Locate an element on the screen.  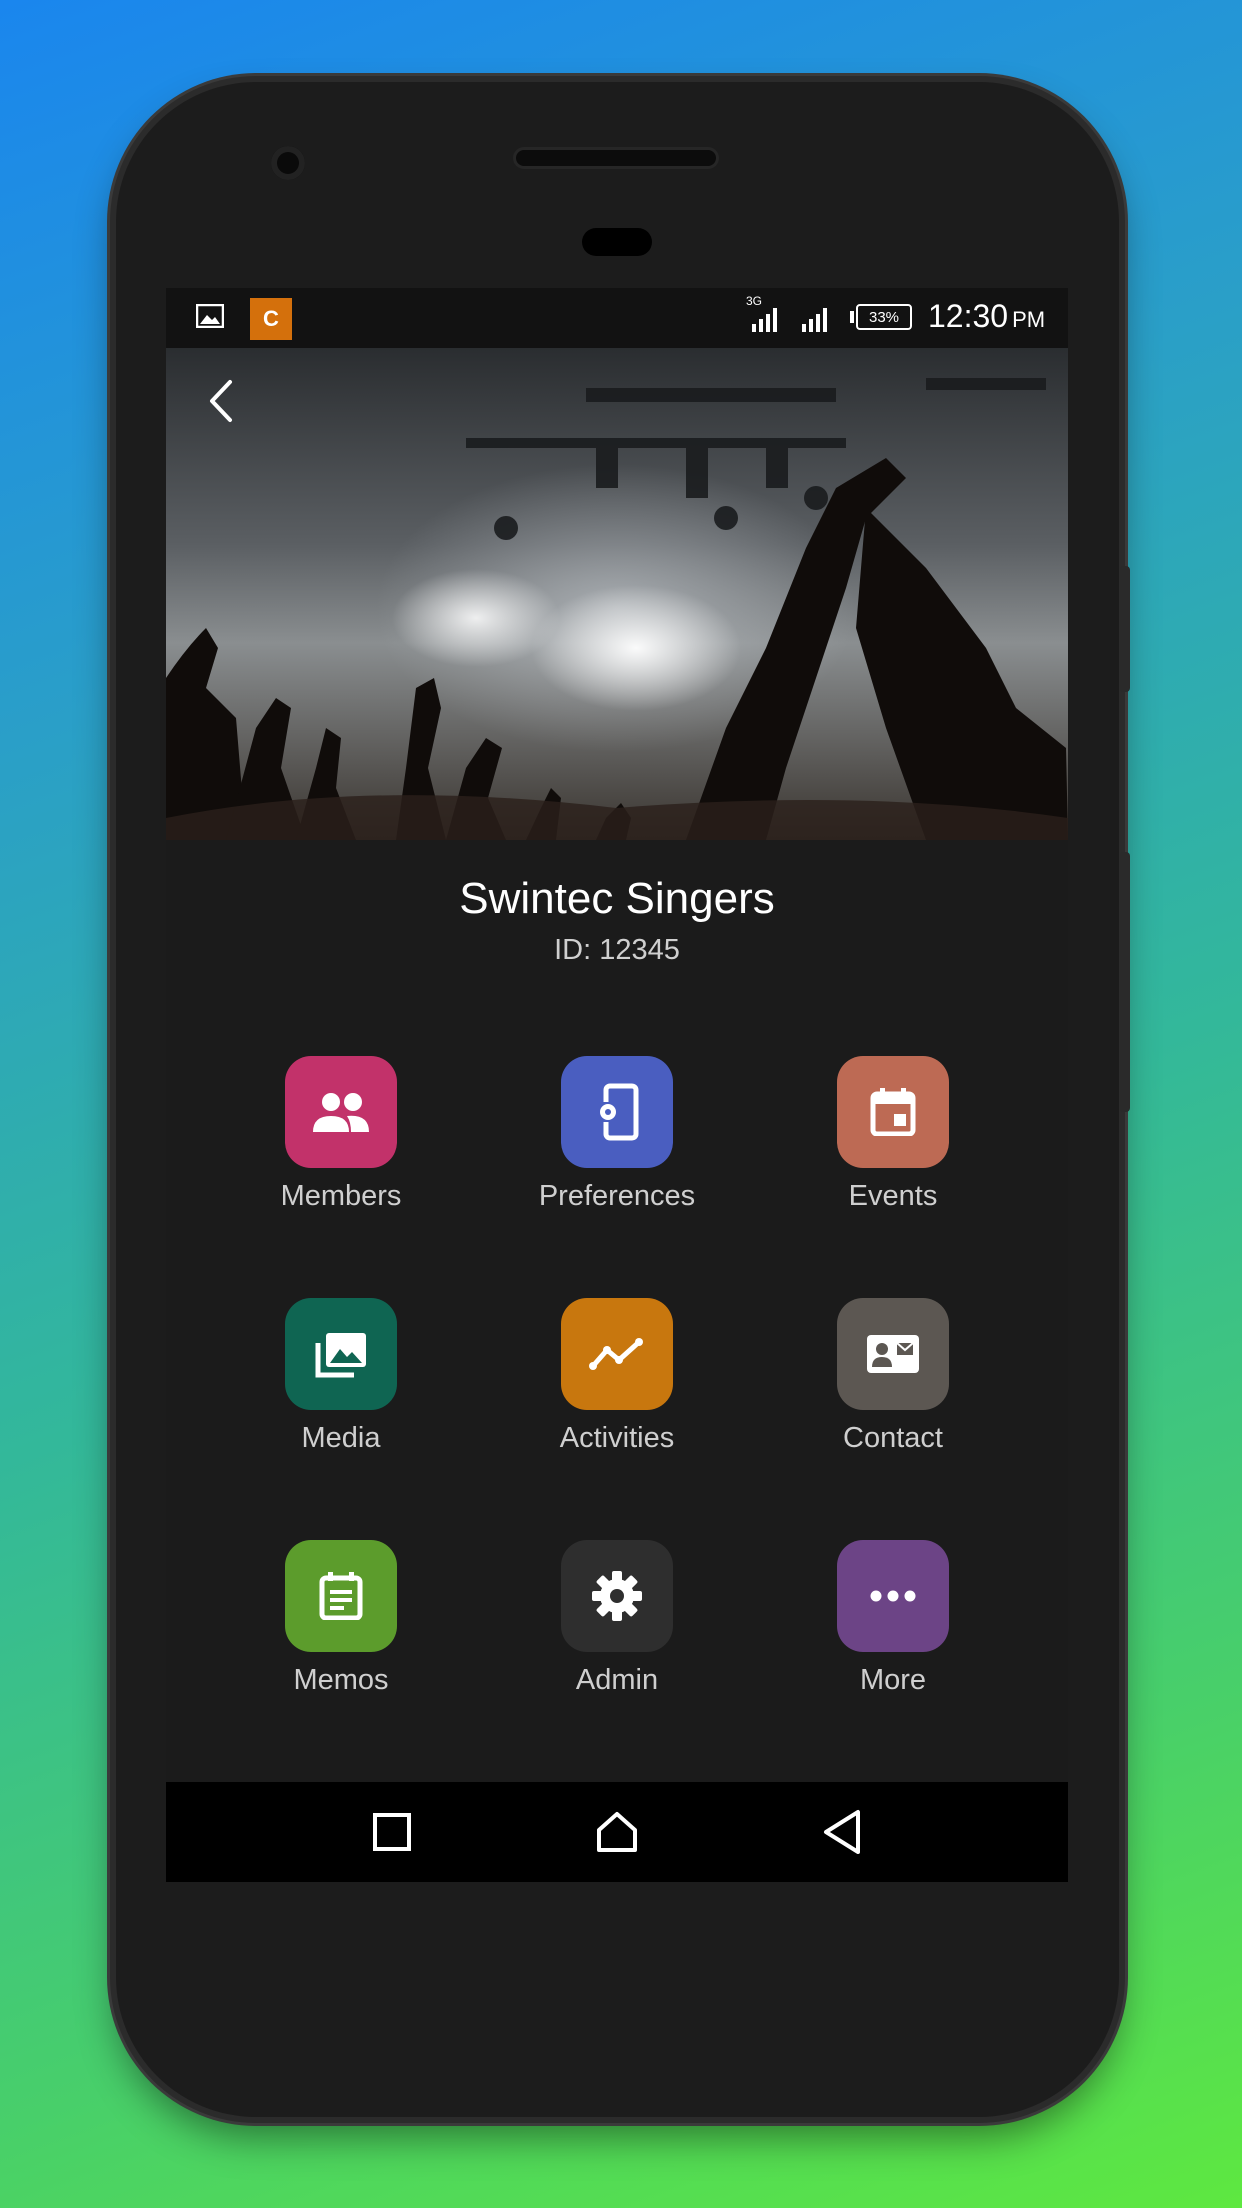
members-label: Members is located at coordinates (341, 1196).